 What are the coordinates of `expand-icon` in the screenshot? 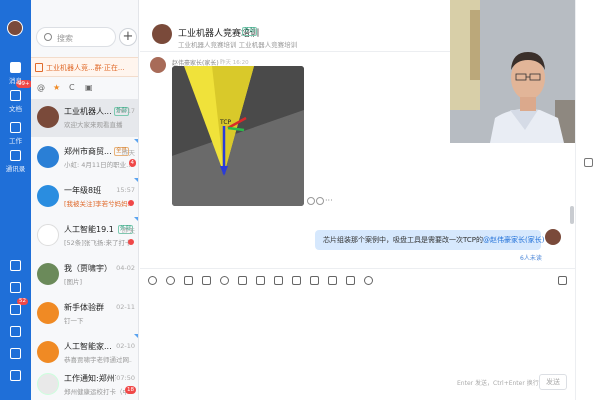 It's located at (562, 280).